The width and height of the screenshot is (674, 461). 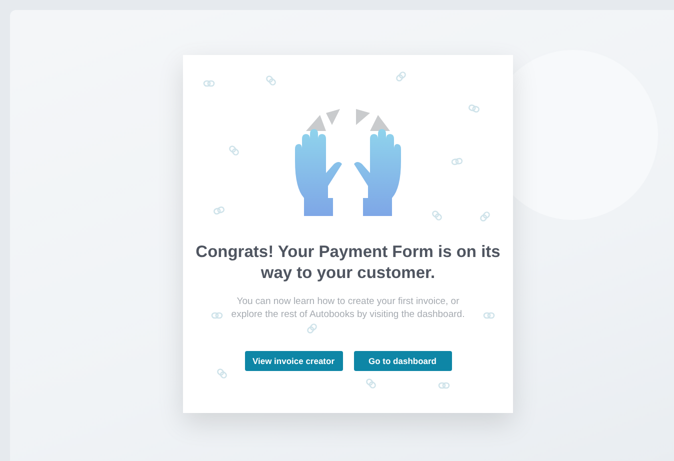 What do you see at coordinates (348, 263) in the screenshot?
I see `dialog-title: Congrats! Your Payment Form is on its way to your customer.` at bounding box center [348, 263].